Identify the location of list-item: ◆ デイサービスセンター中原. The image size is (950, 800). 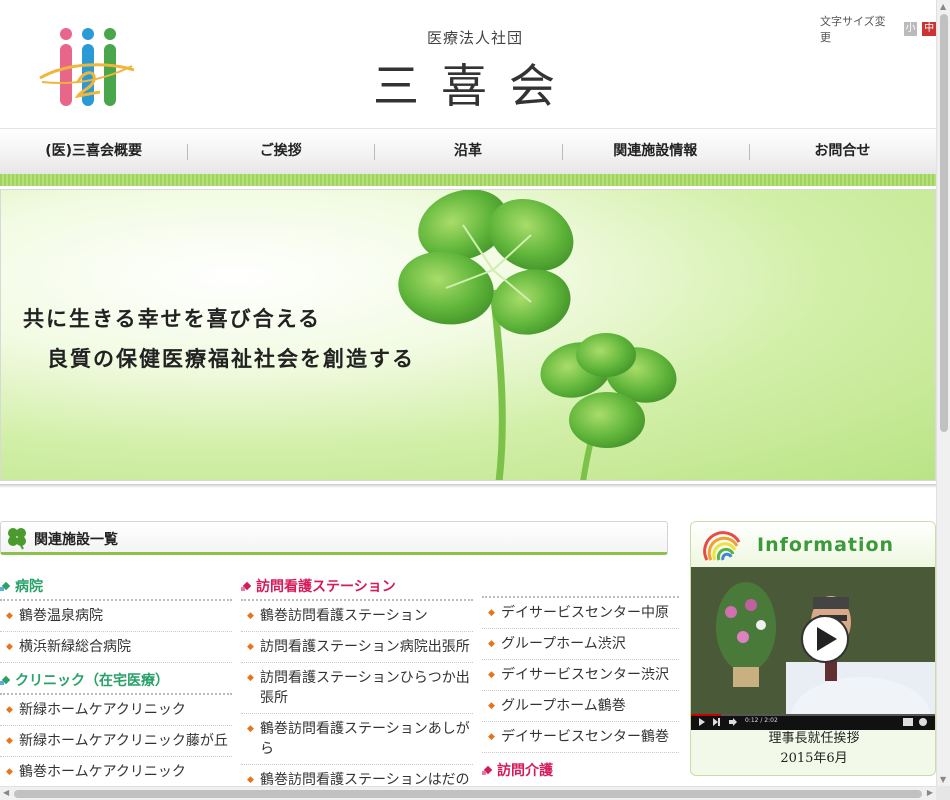
(580, 613).